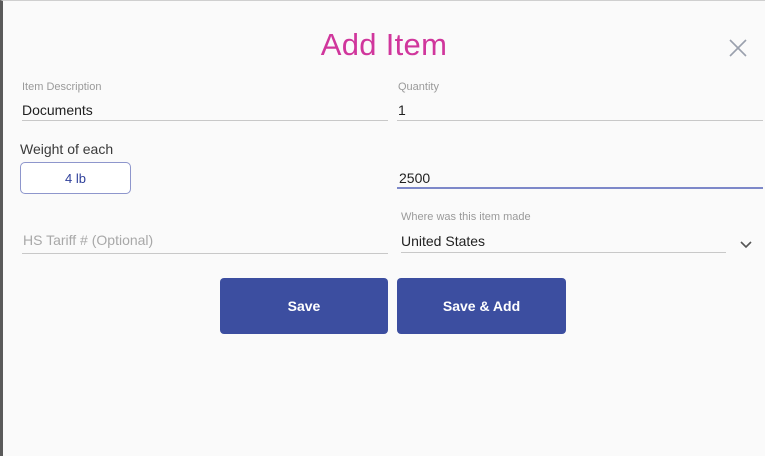  What do you see at coordinates (563, 252) in the screenshot?
I see `origin-underline` at bounding box center [563, 252].